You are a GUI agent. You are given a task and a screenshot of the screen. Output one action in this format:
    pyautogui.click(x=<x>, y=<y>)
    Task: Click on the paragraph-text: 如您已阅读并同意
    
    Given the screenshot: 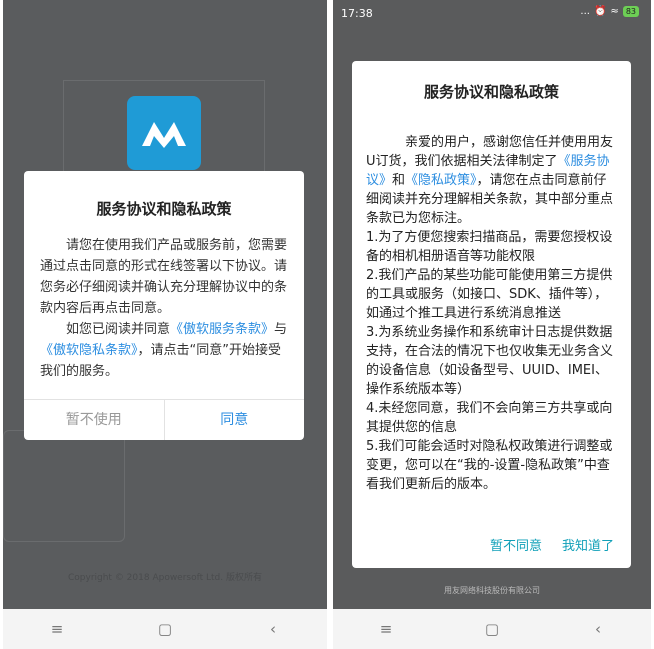 What is the action you would take?
    pyautogui.click(x=118, y=329)
    